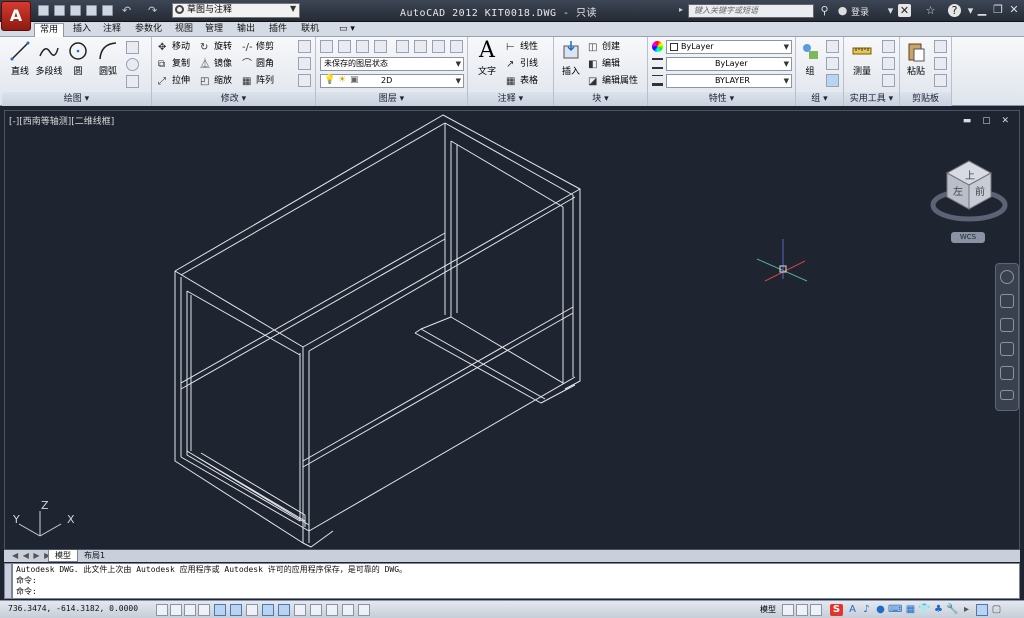 The image size is (1024, 618). What do you see at coordinates (300, 610) in the screenshot?
I see `dynamic-input-toggle` at bounding box center [300, 610].